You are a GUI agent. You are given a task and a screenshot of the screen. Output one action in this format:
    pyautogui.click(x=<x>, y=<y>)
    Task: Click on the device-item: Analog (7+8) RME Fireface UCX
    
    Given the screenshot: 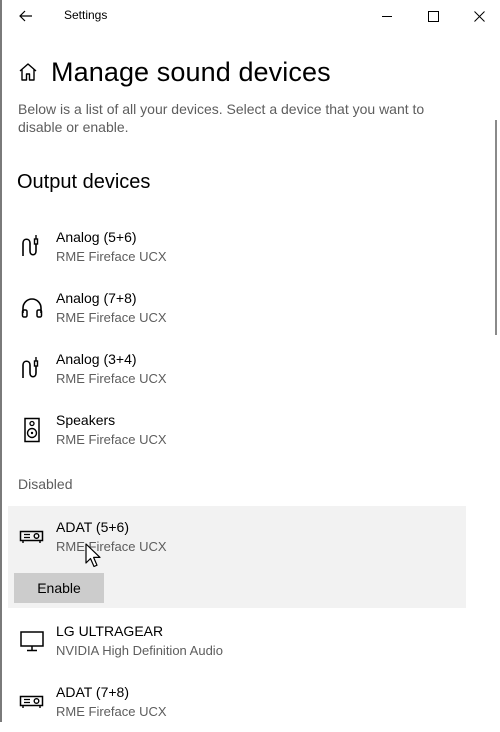 What is the action you would take?
    pyautogui.click(x=238, y=314)
    